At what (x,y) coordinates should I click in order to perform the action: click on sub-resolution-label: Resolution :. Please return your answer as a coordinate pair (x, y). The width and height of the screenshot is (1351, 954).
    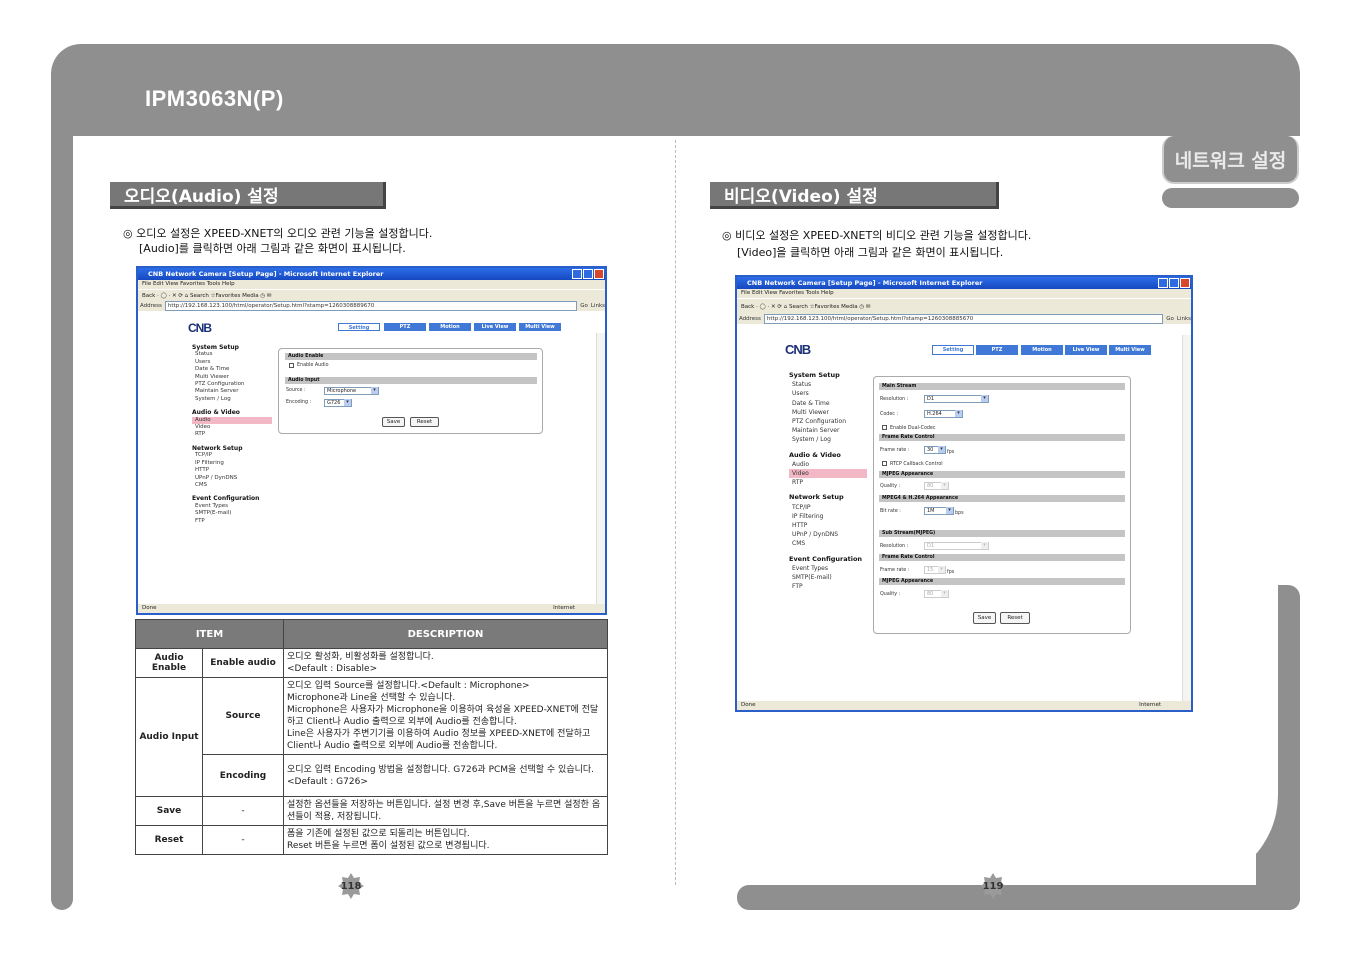
    Looking at the image, I should click on (894, 546).